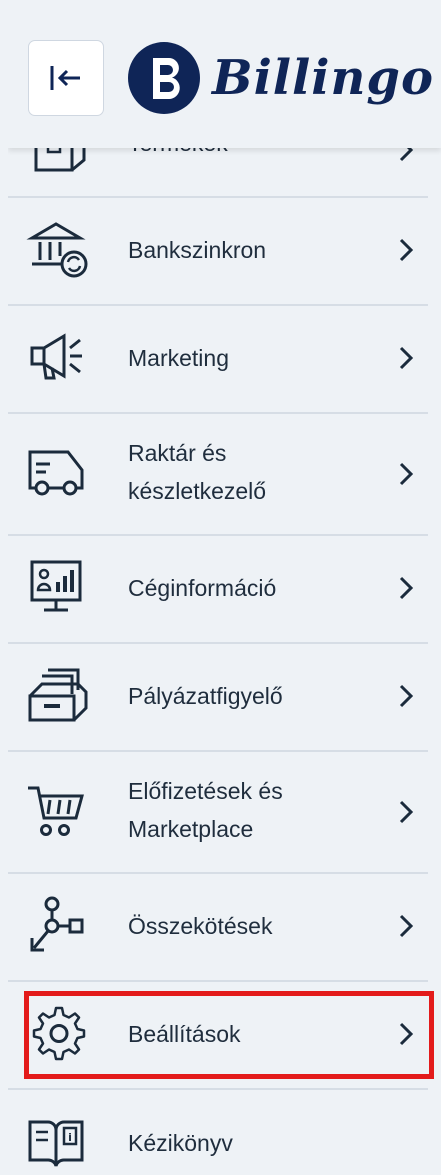 Image resolution: width=441 pixels, height=1175 pixels. I want to click on bank-sync-icon, so click(57, 250).